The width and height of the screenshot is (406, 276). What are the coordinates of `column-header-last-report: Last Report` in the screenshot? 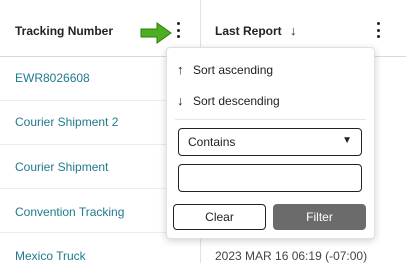 It's located at (248, 31).